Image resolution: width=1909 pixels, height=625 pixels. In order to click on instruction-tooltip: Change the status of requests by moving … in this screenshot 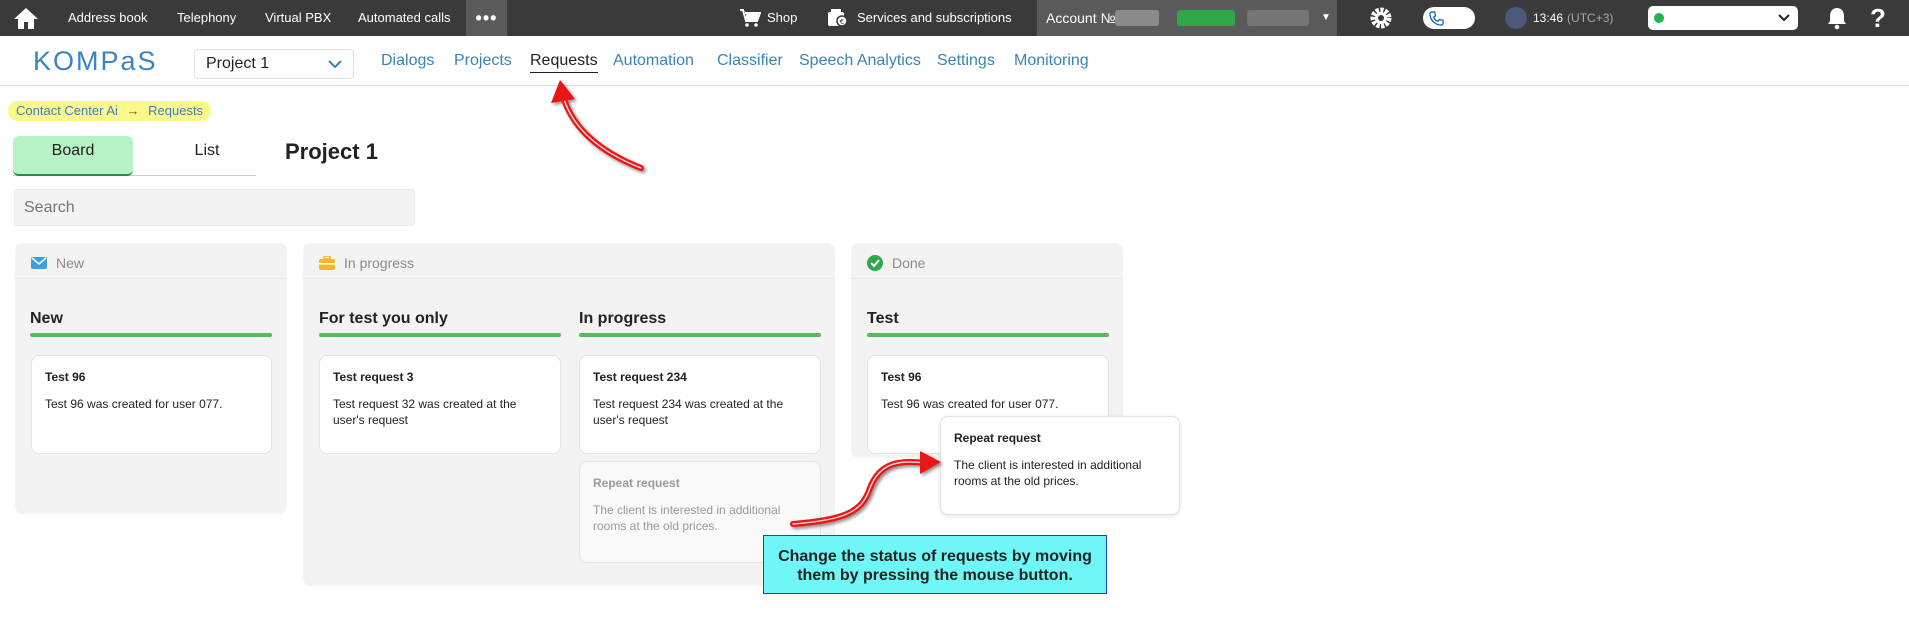, I will do `click(935, 564)`.